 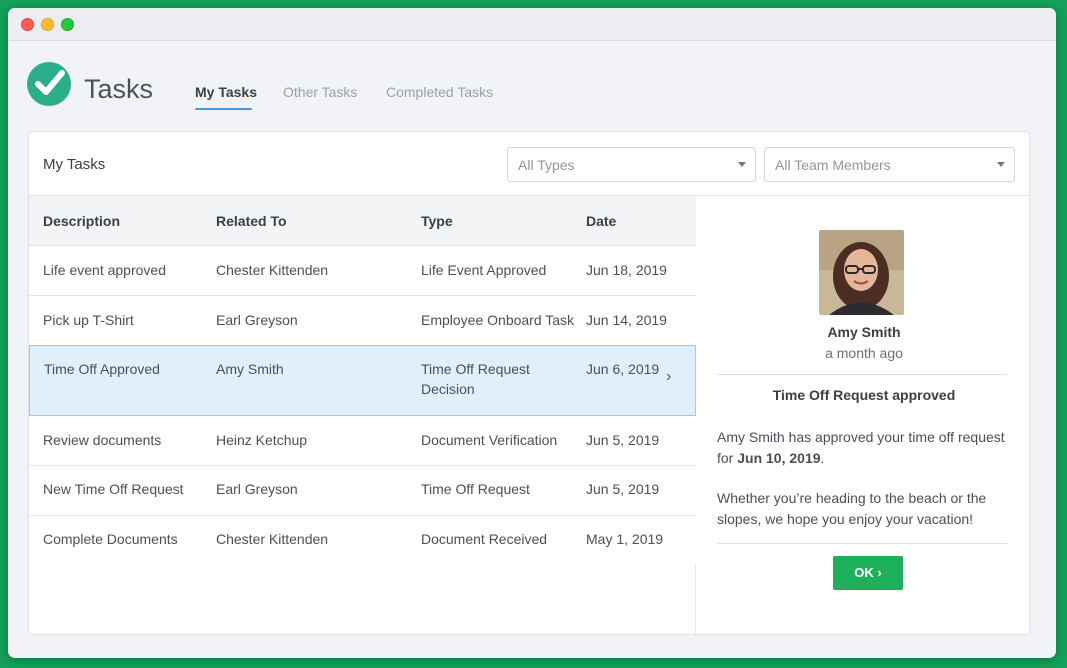 What do you see at coordinates (475, 379) in the screenshot?
I see `row-type: Time Off Request Decision` at bounding box center [475, 379].